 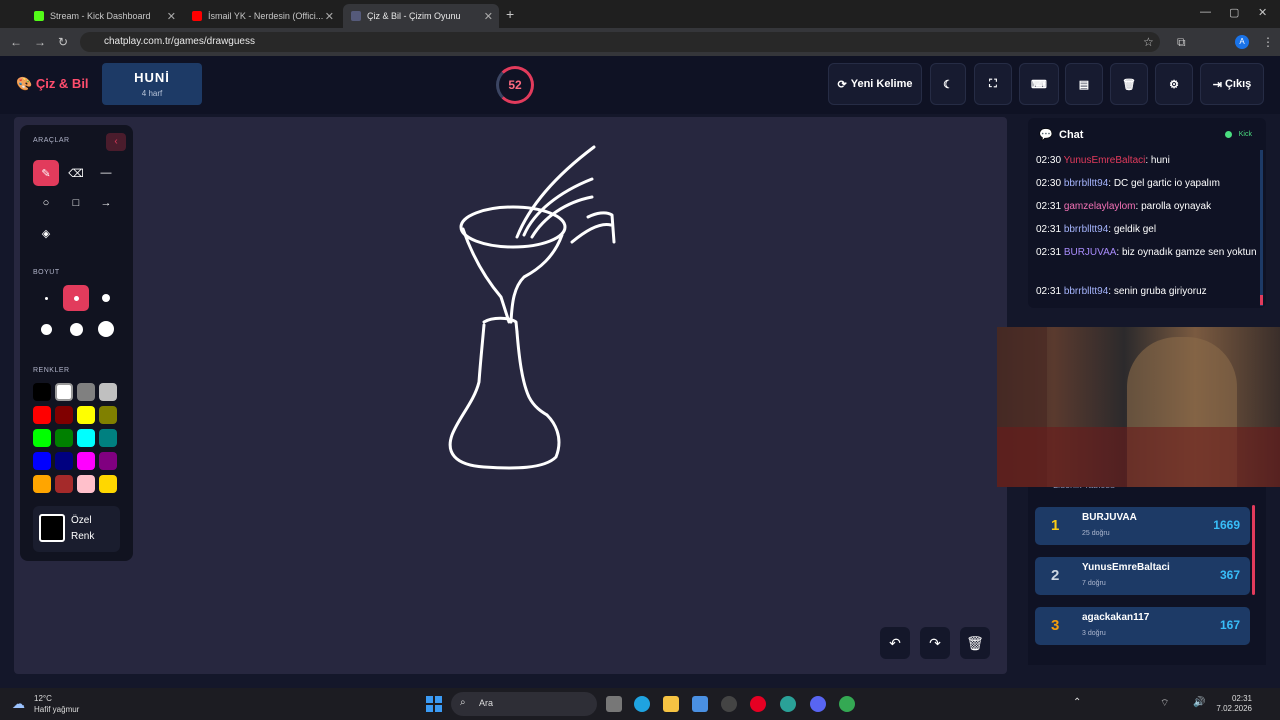 What do you see at coordinates (46, 203) in the screenshot?
I see `circle-tool-button: ○` at bounding box center [46, 203].